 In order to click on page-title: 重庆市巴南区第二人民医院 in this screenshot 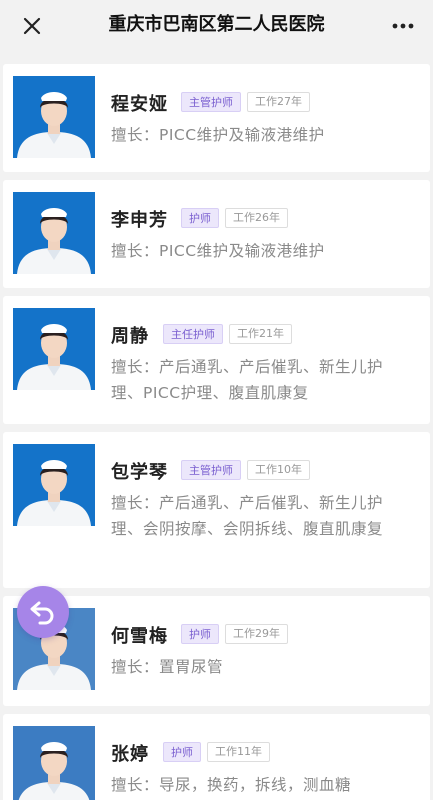, I will do `click(216, 24)`.